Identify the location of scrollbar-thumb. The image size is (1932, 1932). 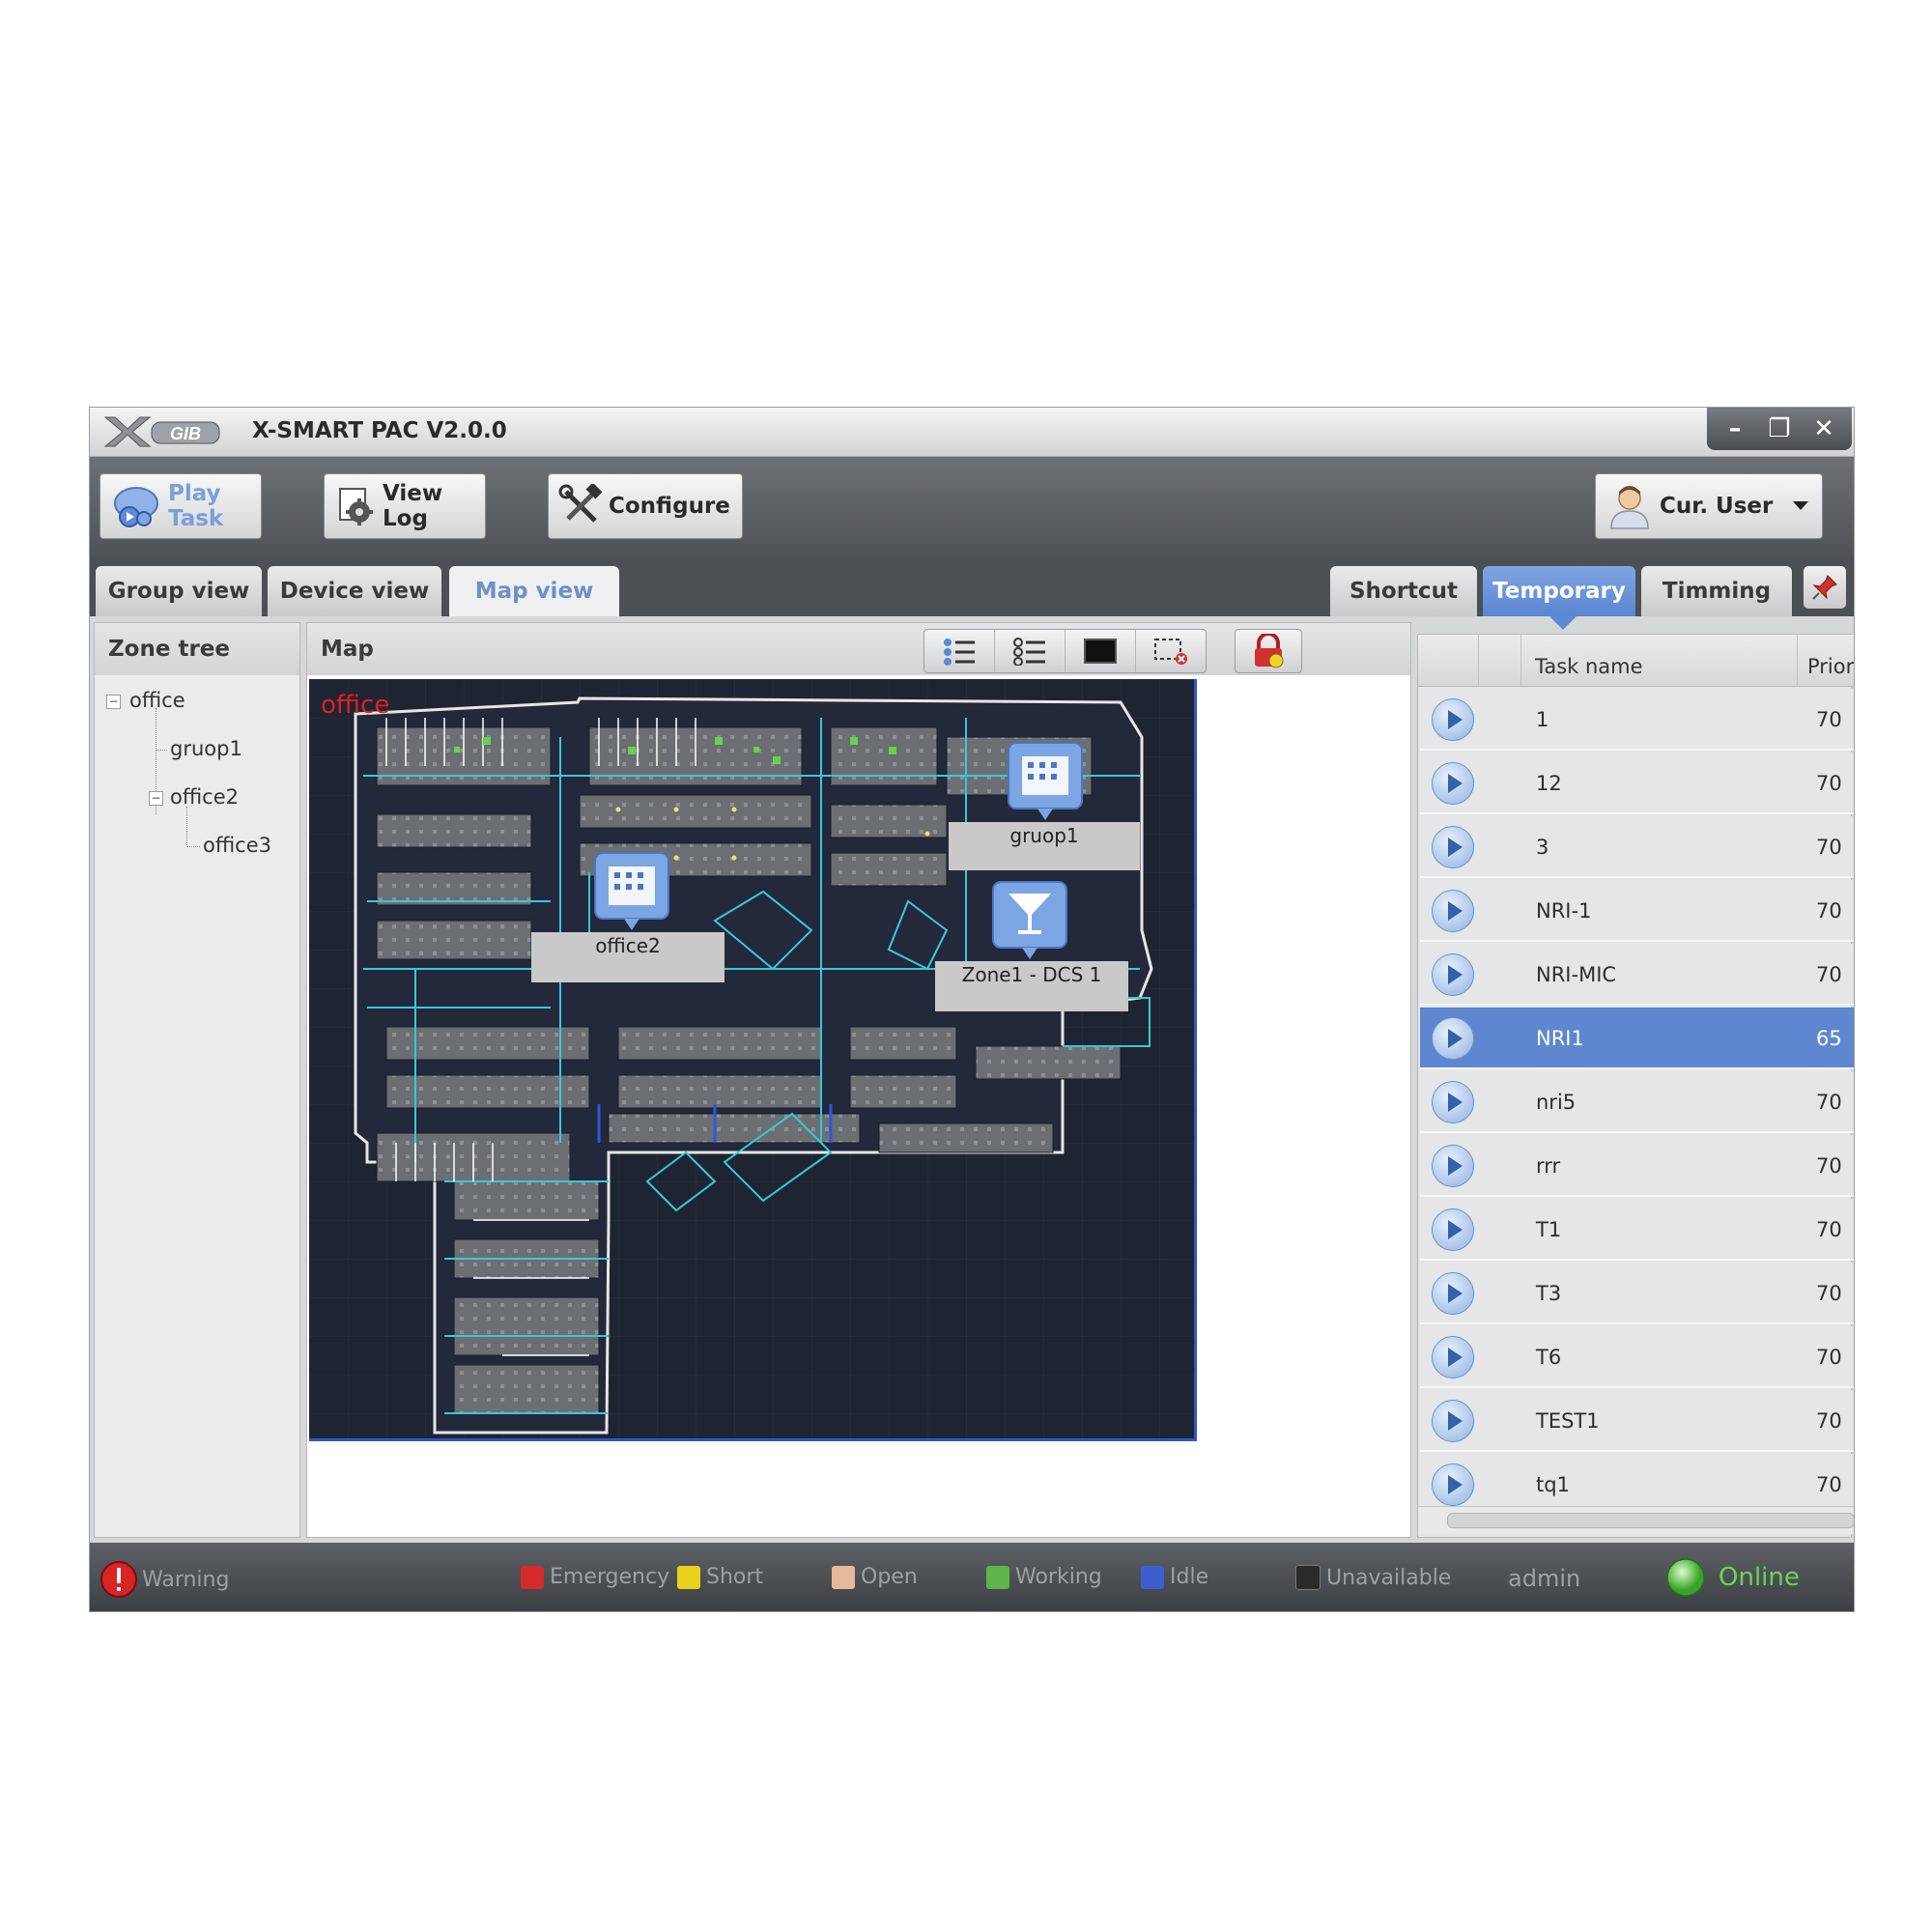
(1650, 1520).